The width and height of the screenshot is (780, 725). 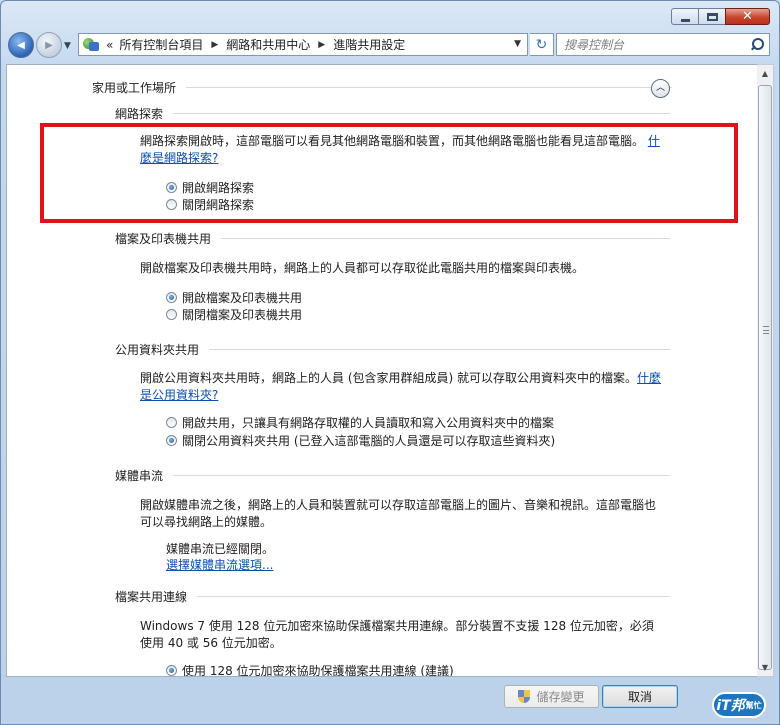 I want to click on section-title: 檔案共用連線, so click(x=151, y=597).